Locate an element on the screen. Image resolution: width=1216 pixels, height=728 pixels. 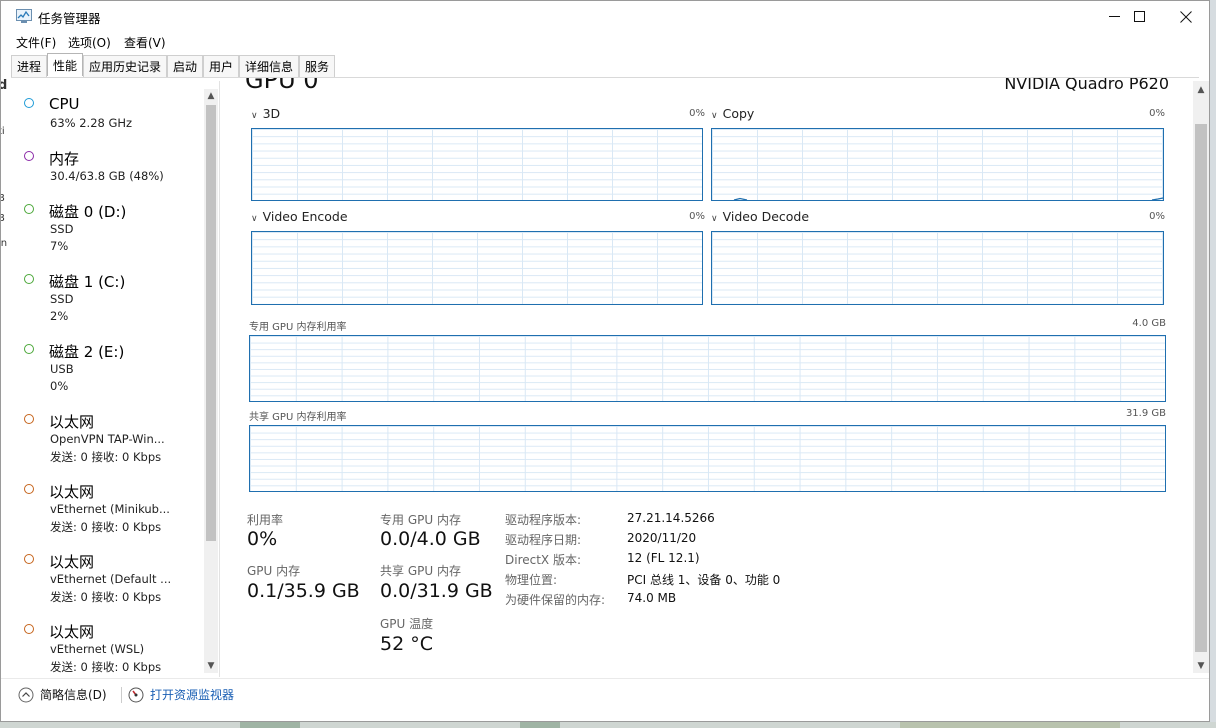
maximize-icon is located at coordinates (1139, 16).